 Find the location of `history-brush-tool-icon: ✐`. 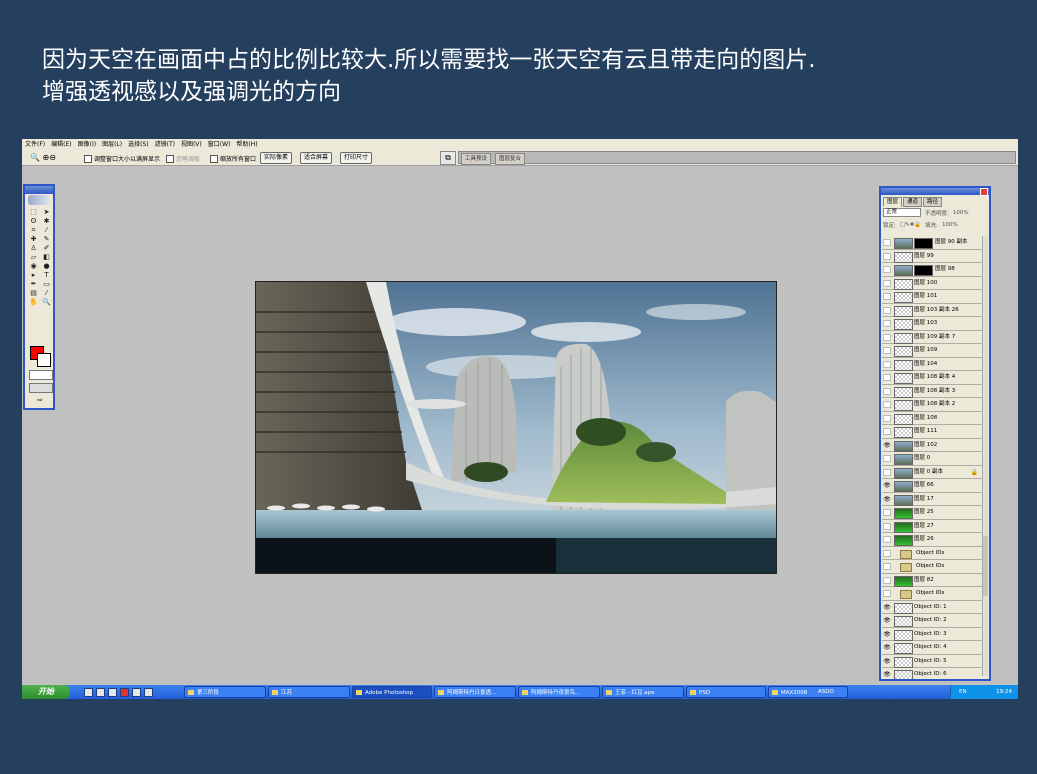

history-brush-tool-icon: ✐ is located at coordinates (46, 248).